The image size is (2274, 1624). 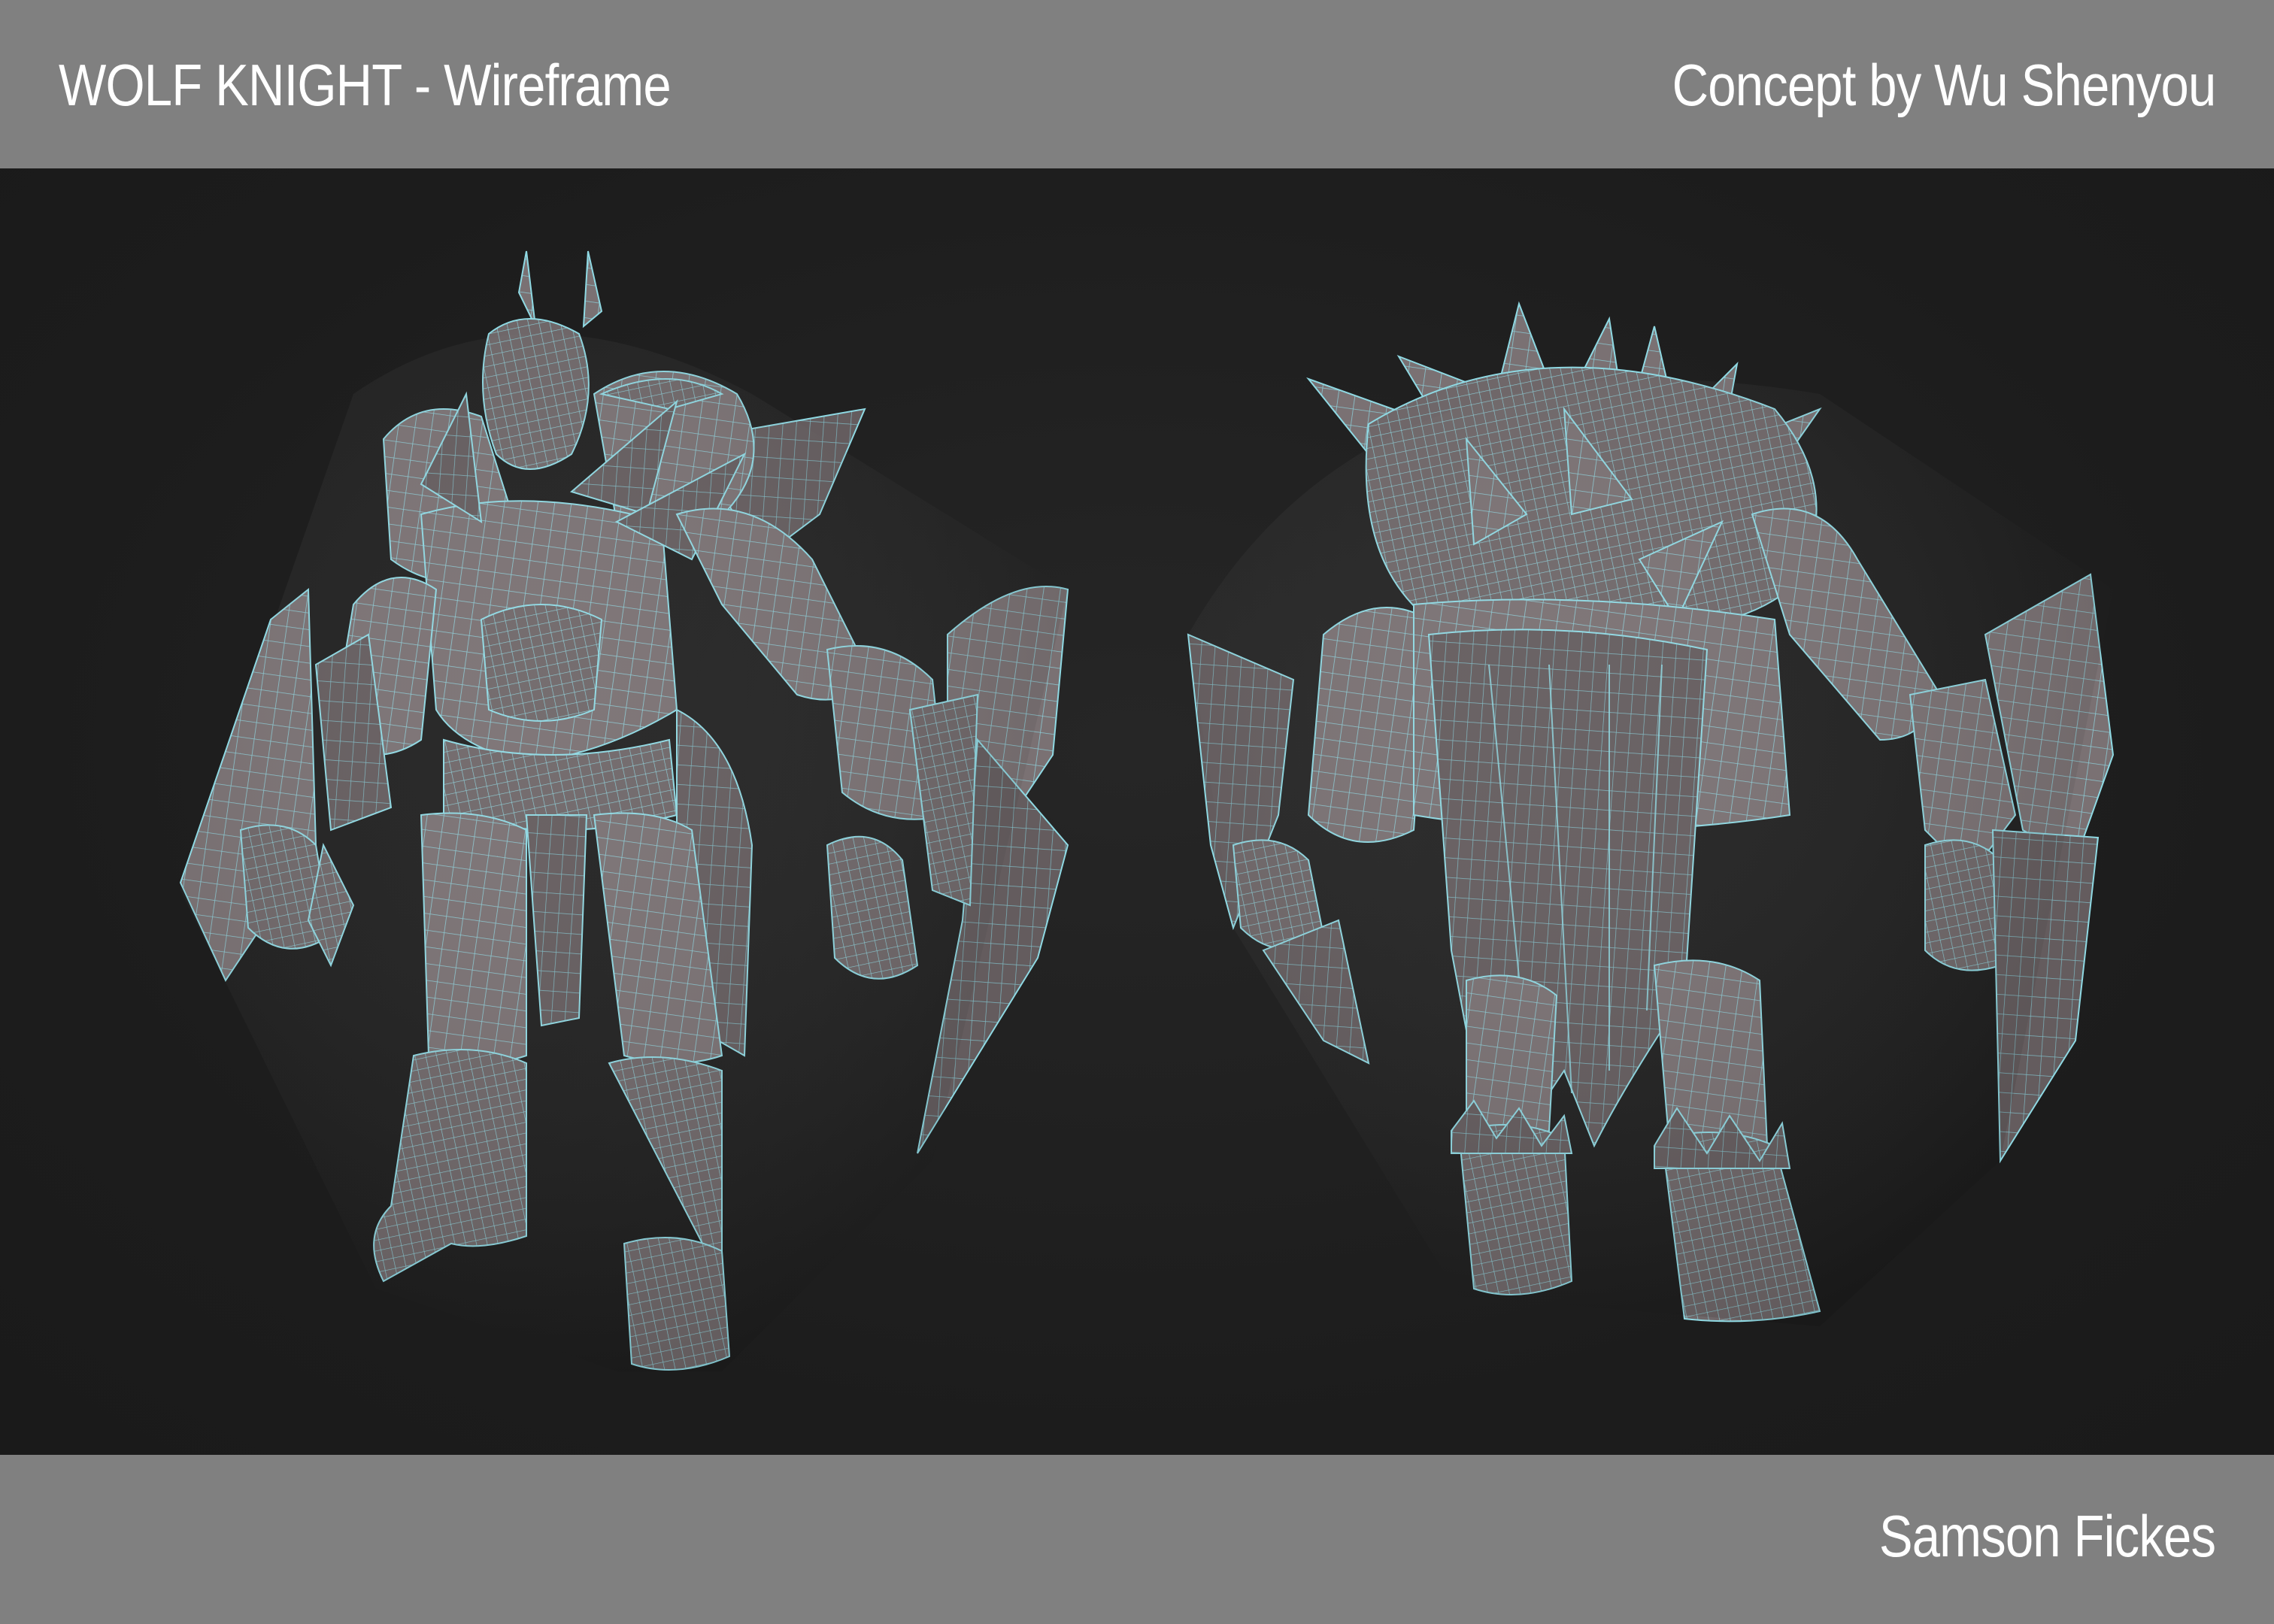 I want to click on page-title: WOLF KNIGHT - Wireframe, so click(x=366, y=85).